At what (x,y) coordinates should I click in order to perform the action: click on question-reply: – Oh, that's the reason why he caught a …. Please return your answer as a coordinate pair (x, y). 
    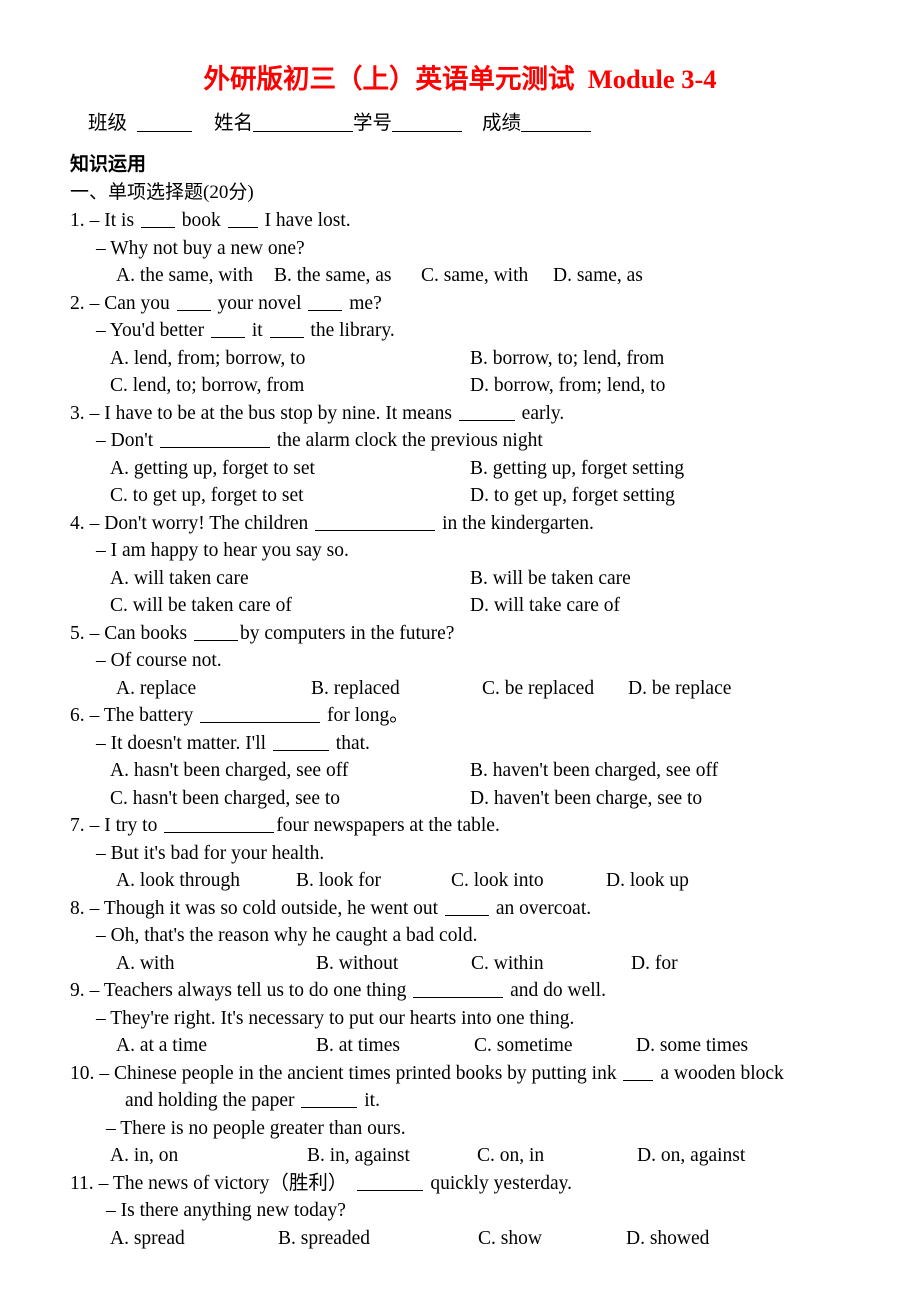
    Looking at the image, I should click on (287, 935).